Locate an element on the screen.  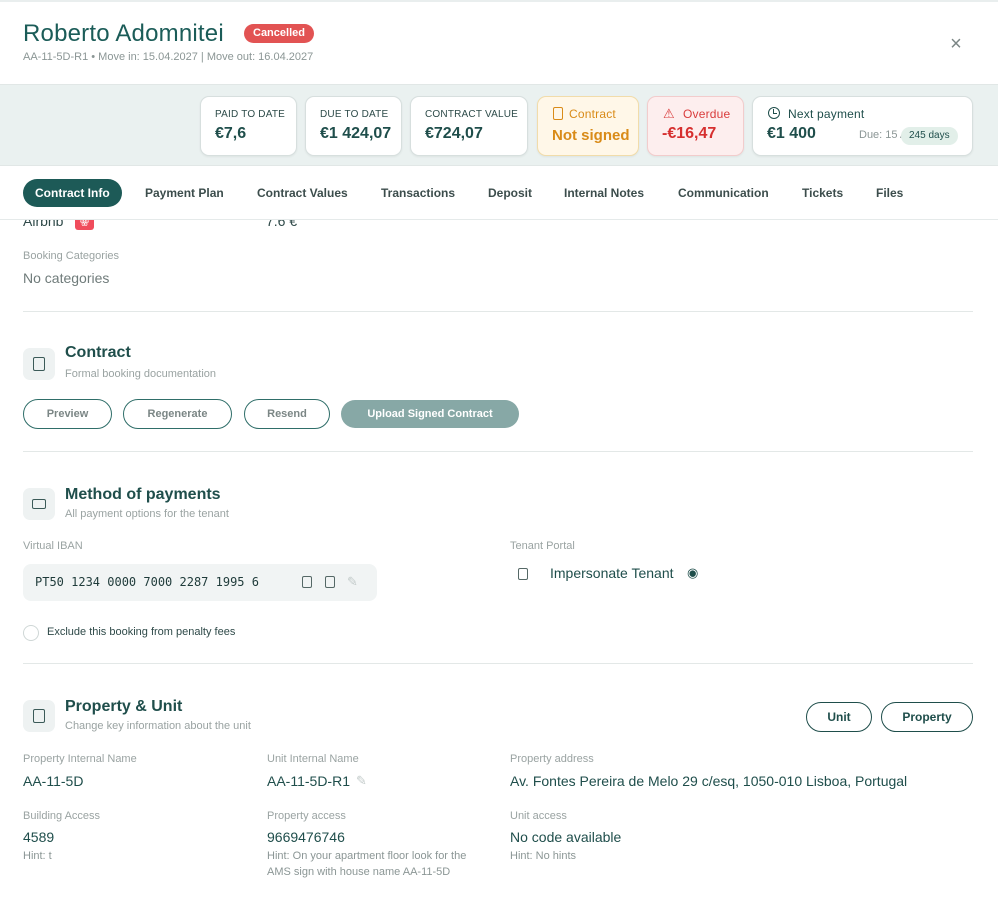
next-payment-amount: €1 400 is located at coordinates (791, 133).